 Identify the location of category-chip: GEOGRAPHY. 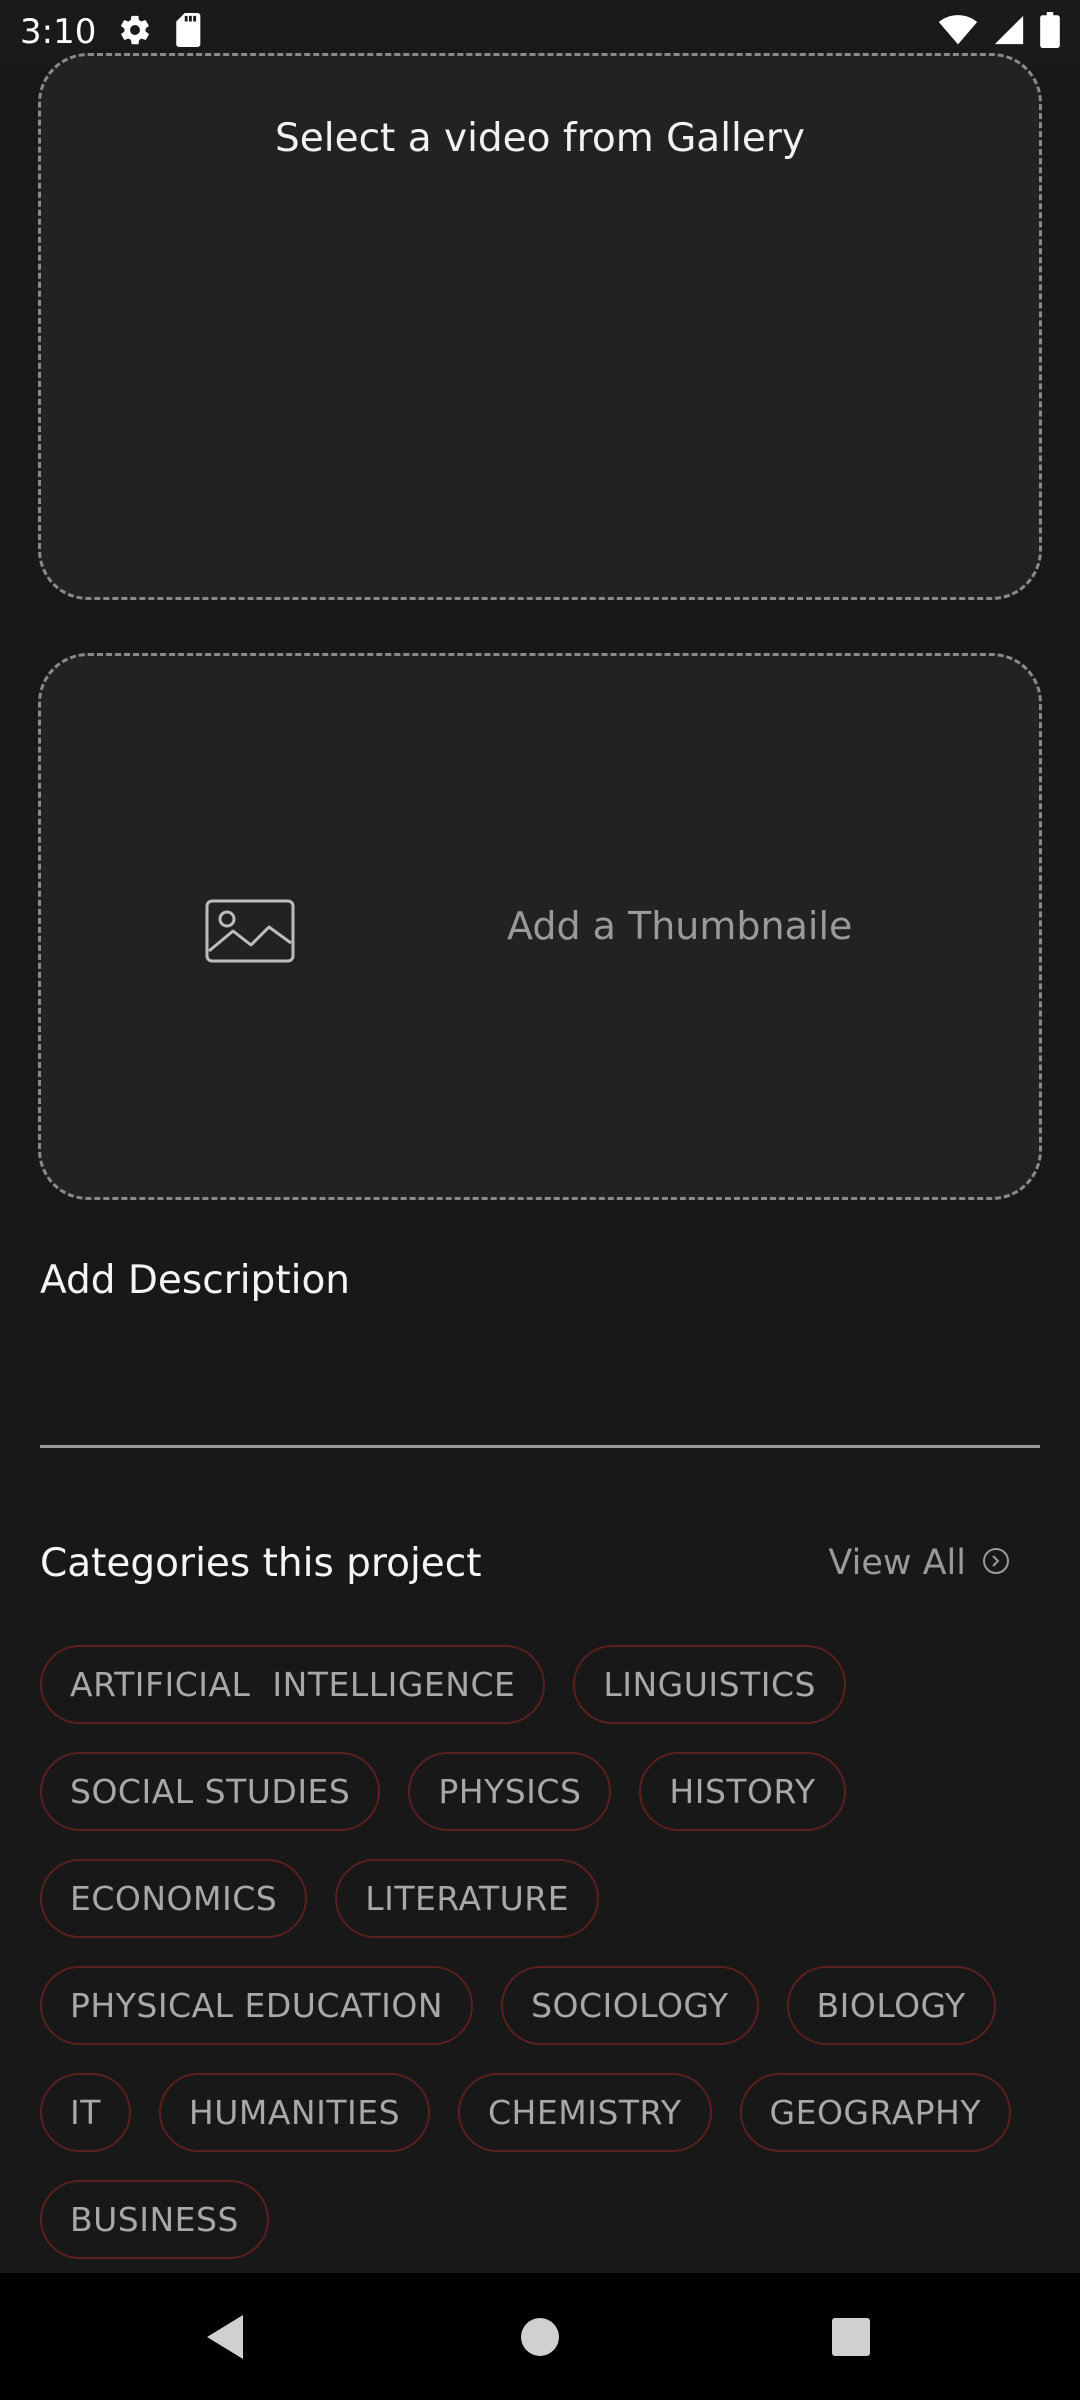
(875, 2112).